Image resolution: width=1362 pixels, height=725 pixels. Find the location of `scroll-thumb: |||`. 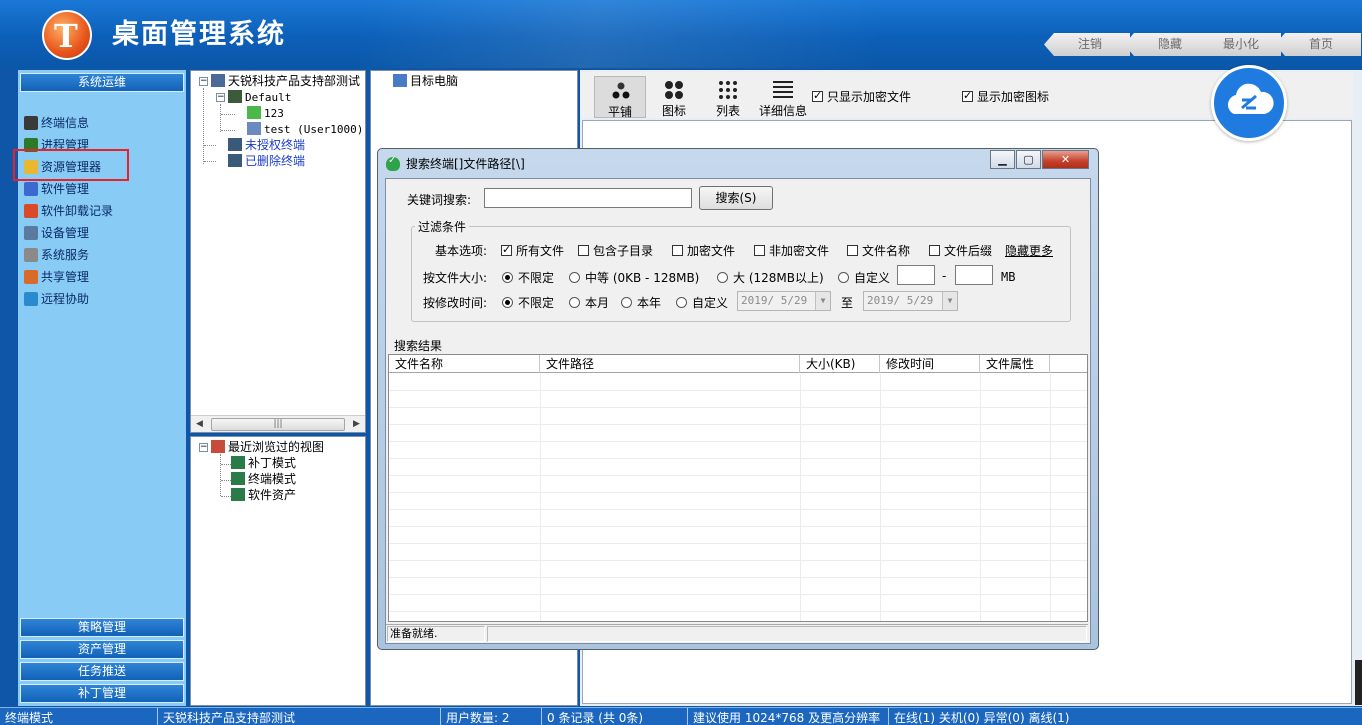

scroll-thumb: ||| is located at coordinates (278, 424).